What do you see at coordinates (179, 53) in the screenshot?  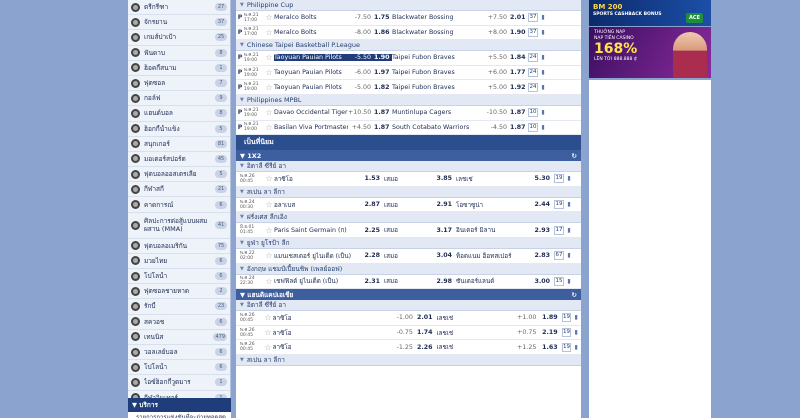 I see `sidebar-item: ฟันดาบ 8` at bounding box center [179, 53].